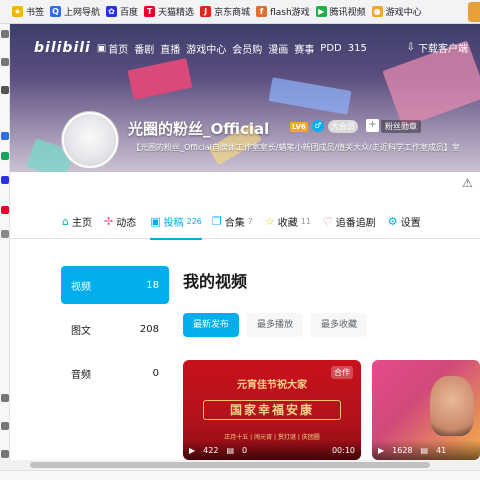 The height and width of the screenshot is (480, 480). I want to click on video-stats: ▶ 422 ▤ 0 00:10, so click(272, 450).